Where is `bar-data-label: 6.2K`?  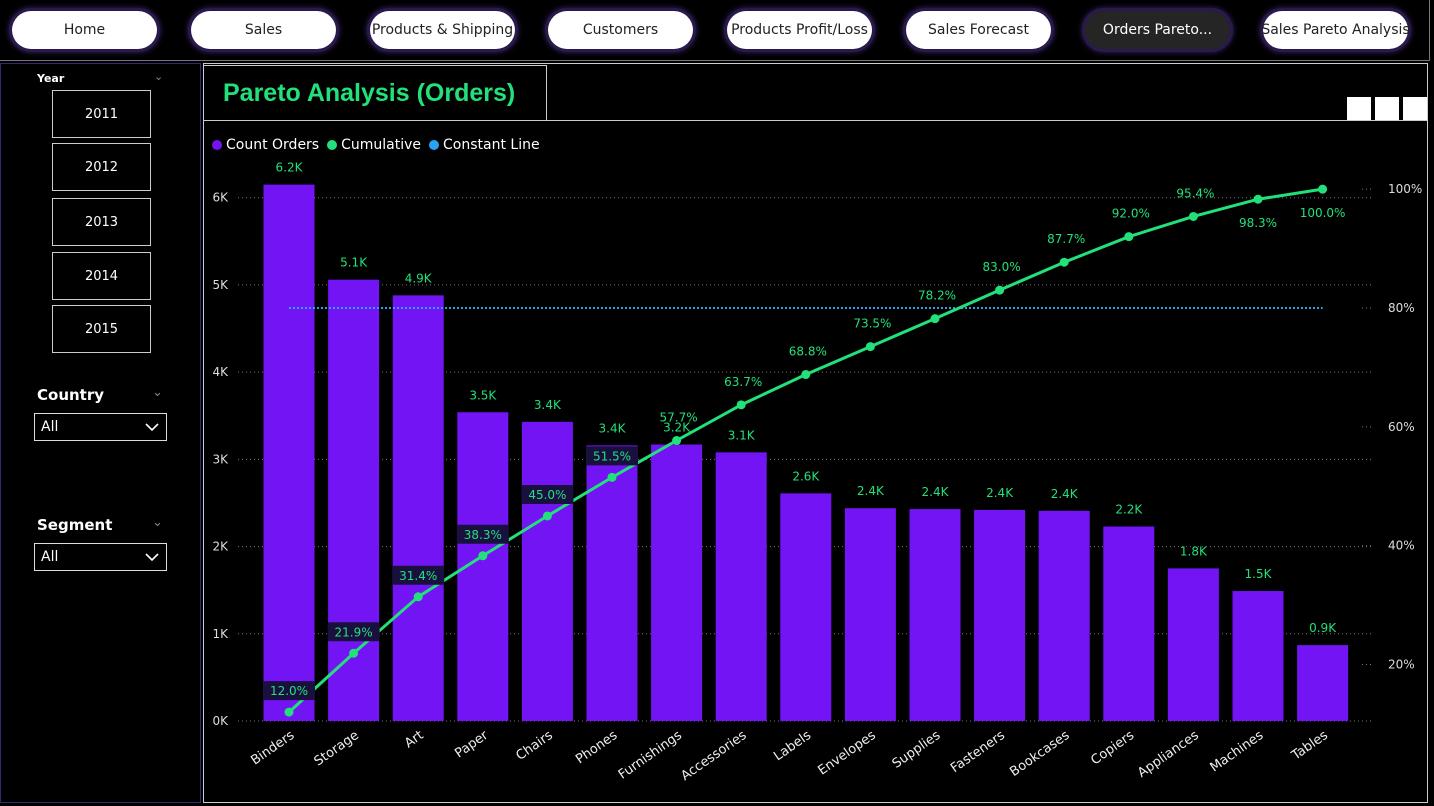 bar-data-label: 6.2K is located at coordinates (290, 168).